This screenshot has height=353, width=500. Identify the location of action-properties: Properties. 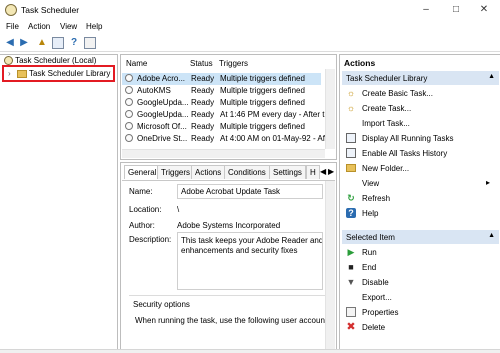
(421, 313).